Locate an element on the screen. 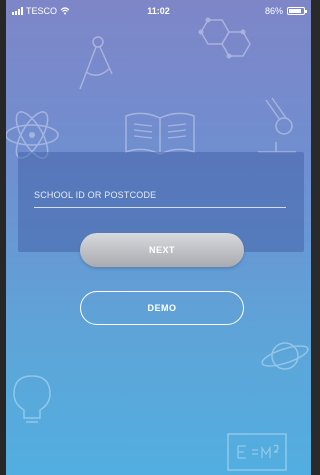  formula-board-icon is located at coordinates (257, 452).